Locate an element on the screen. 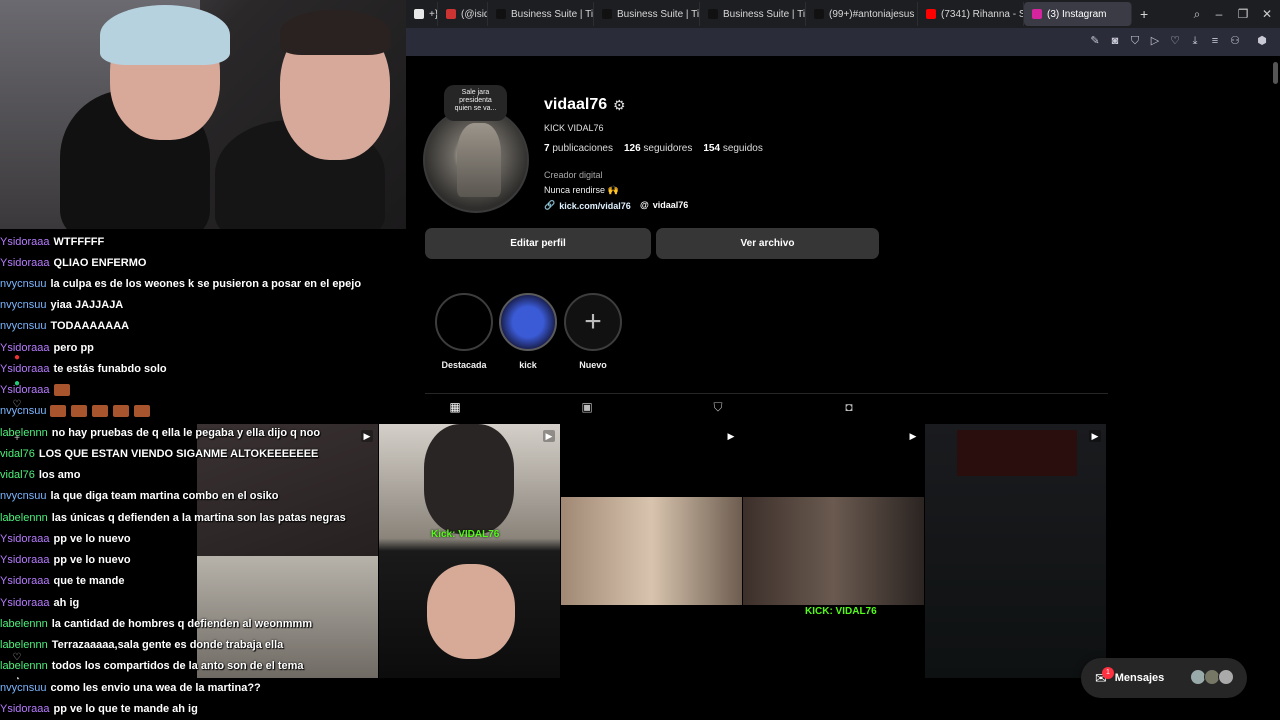  download-icon: ⤓ is located at coordinates (1195, 41).